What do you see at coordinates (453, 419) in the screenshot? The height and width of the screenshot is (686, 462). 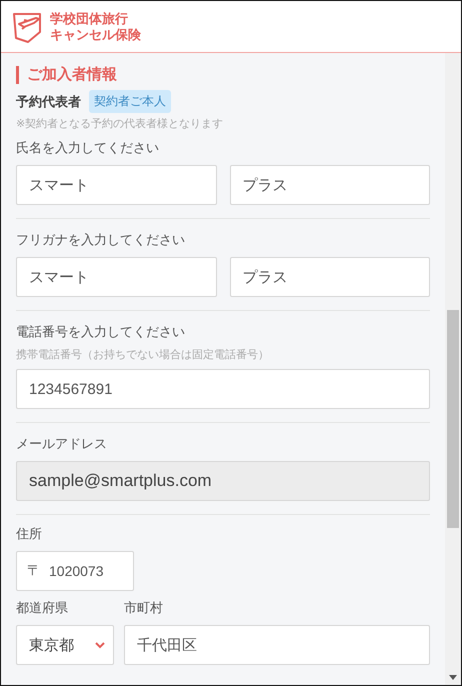 I see `scrollbar-thumb` at bounding box center [453, 419].